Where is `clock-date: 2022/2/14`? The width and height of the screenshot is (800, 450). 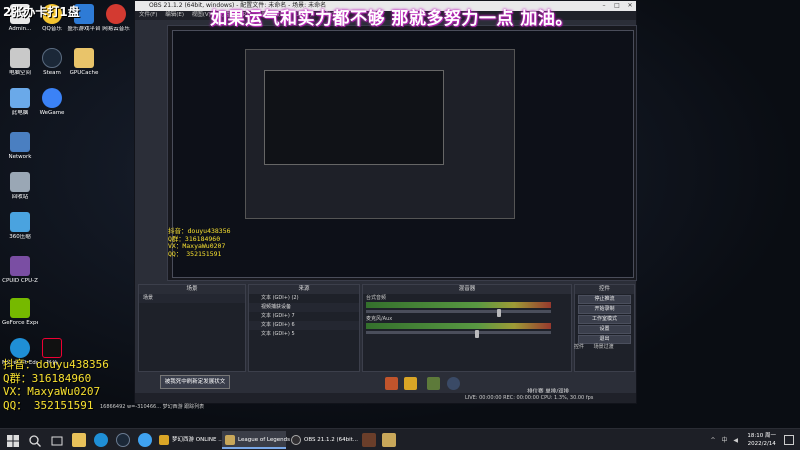
clock-date: 2022/2/14 is located at coordinates (761, 444).